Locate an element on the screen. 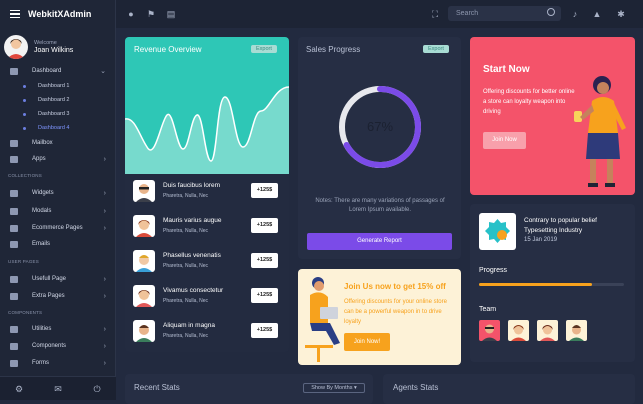 Image resolution: width=643 pixels, height=404 pixels. sidebar-item-label: Dashboard is located at coordinates (47, 71).